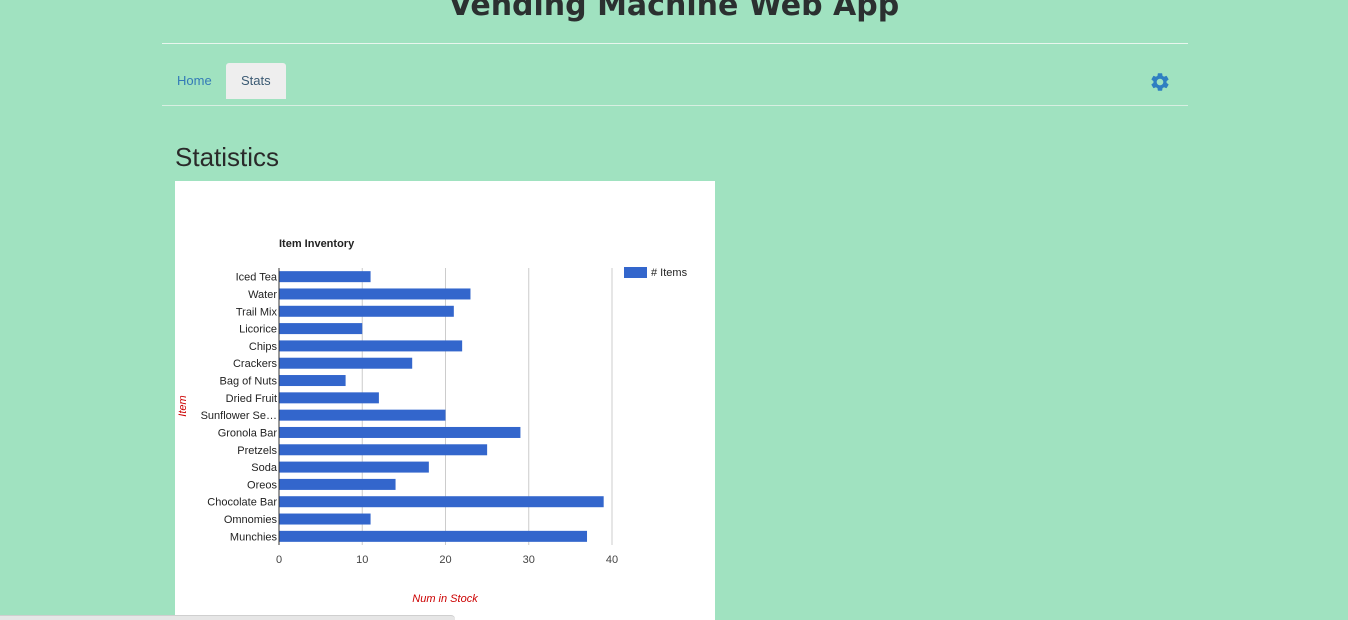 Image resolution: width=1348 pixels, height=620 pixels. Describe the element at coordinates (254, 537) in the screenshot. I see `category-label: Munchies` at that location.